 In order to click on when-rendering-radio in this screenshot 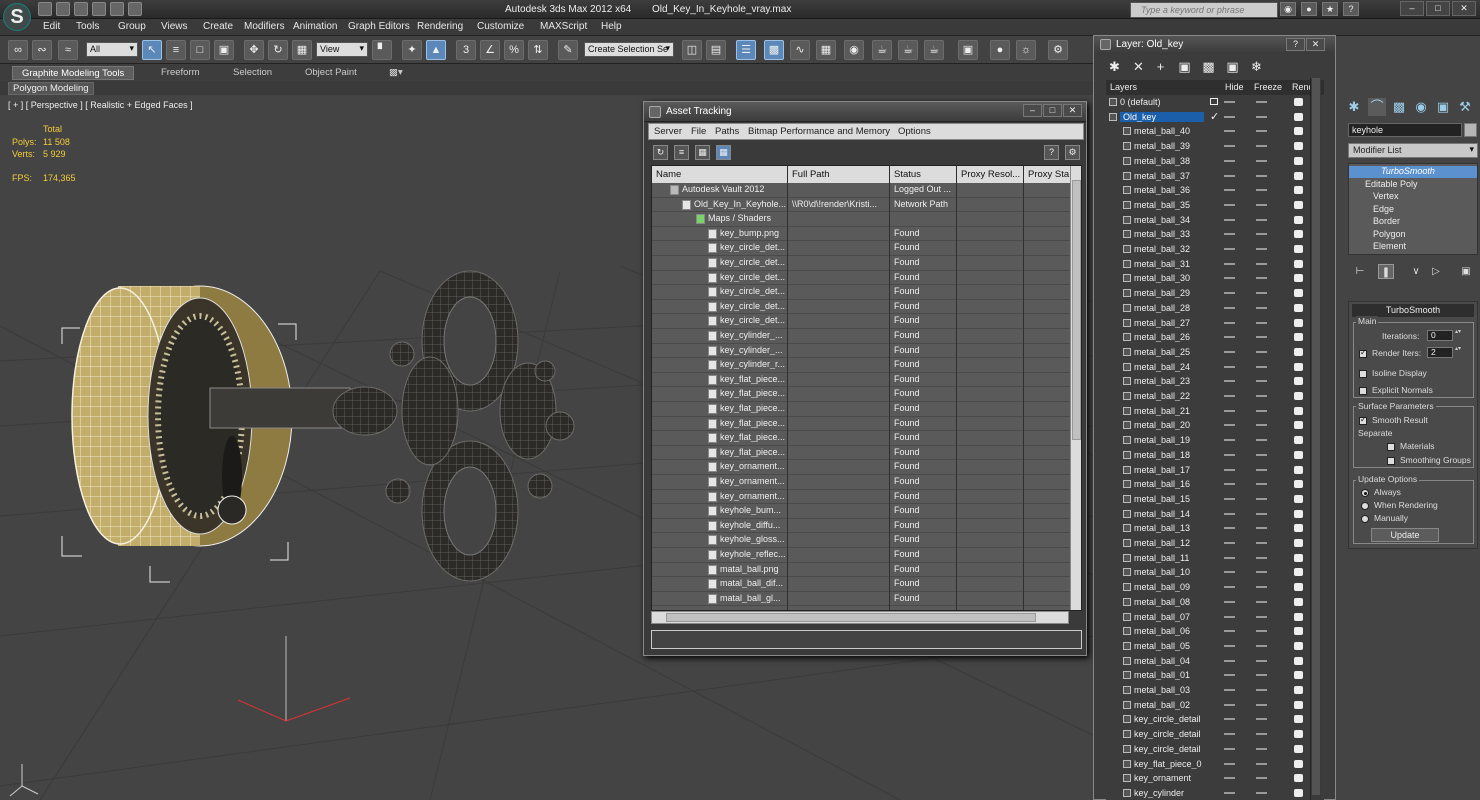, I will do `click(1365, 506)`.